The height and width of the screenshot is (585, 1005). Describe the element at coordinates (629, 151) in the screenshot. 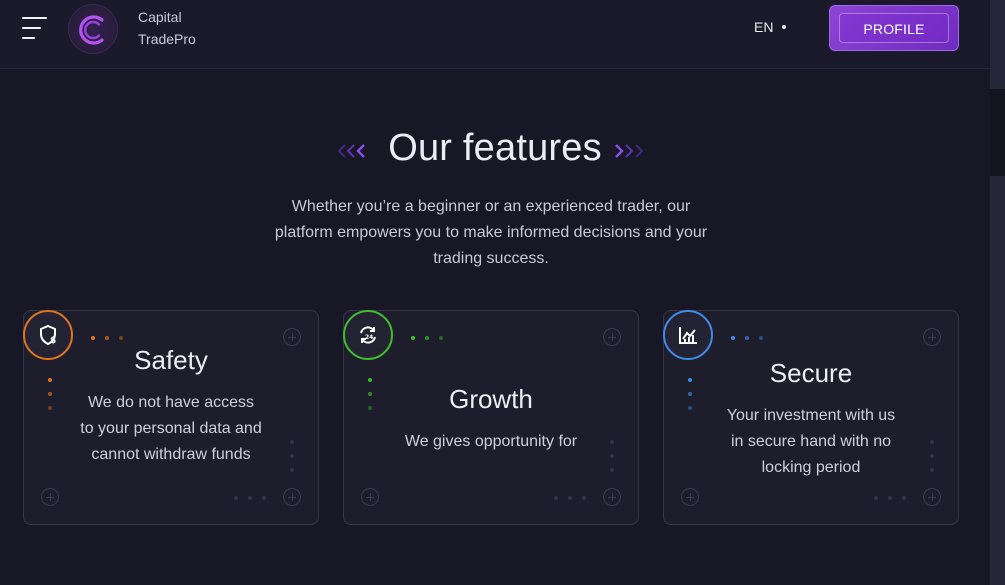

I see `chevrons-right-icon` at that location.